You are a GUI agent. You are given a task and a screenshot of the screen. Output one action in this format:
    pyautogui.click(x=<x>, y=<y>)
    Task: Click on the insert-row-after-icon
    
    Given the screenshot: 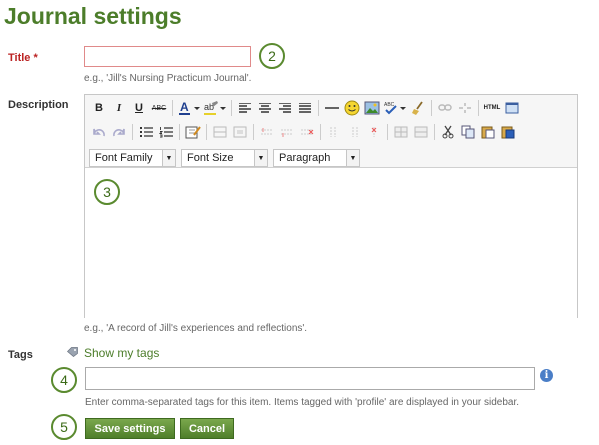 What is the action you would take?
    pyautogui.click(x=287, y=133)
    